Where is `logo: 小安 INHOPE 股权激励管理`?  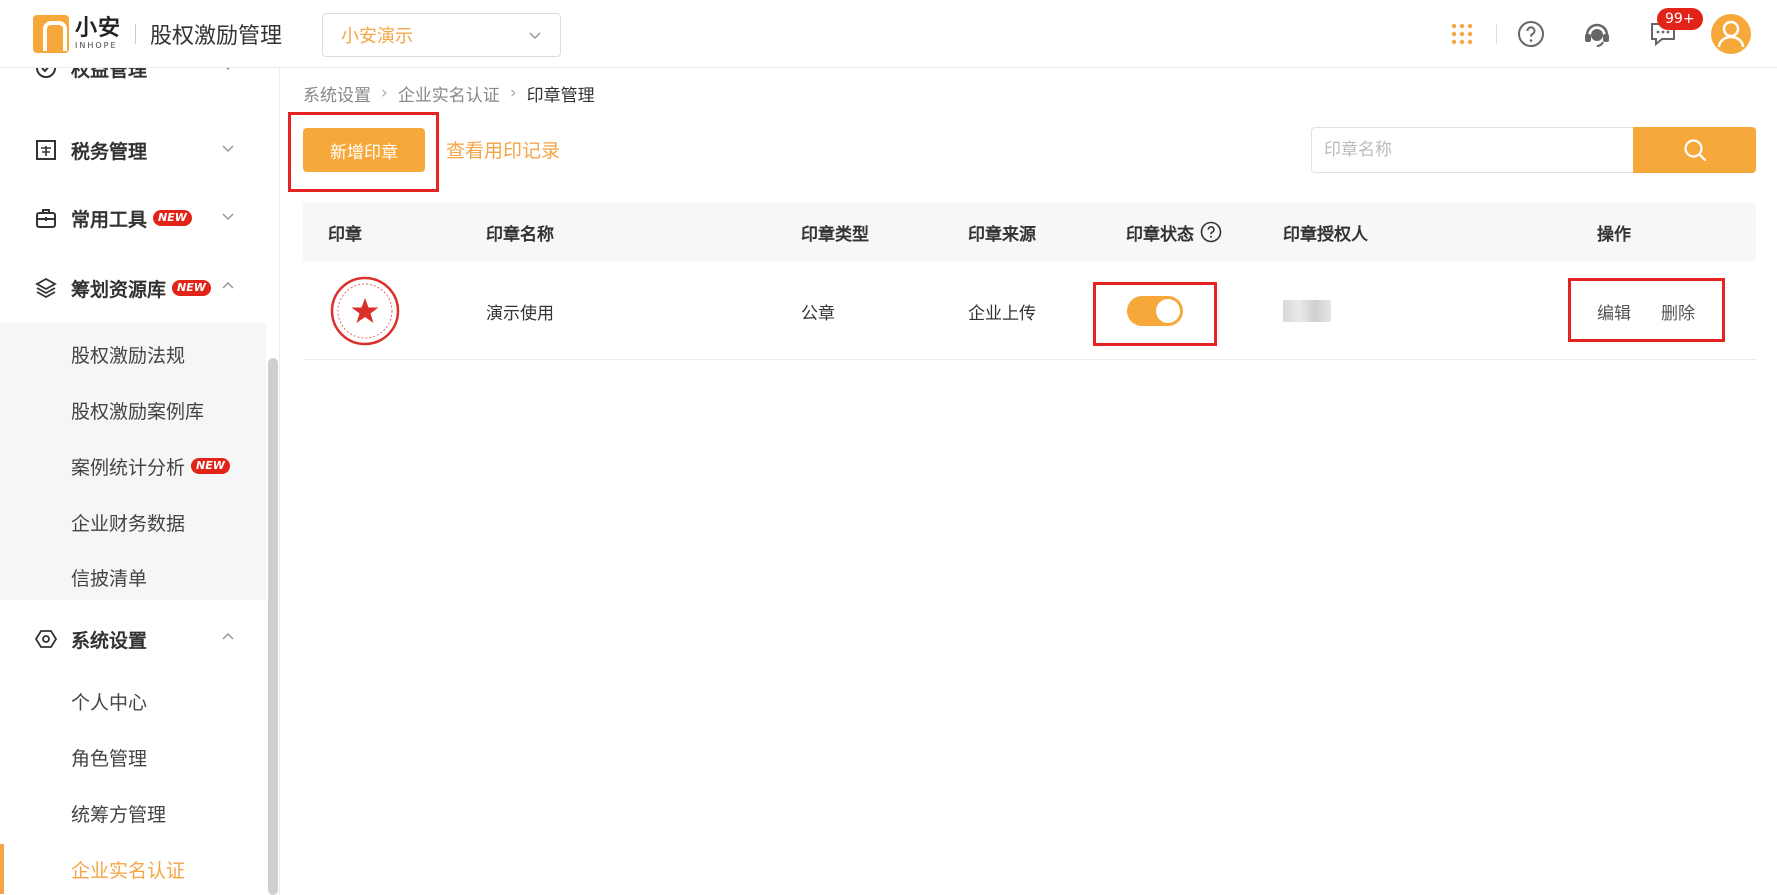
logo: 小安 INHOPE 股权激励管理 is located at coordinates (157, 34).